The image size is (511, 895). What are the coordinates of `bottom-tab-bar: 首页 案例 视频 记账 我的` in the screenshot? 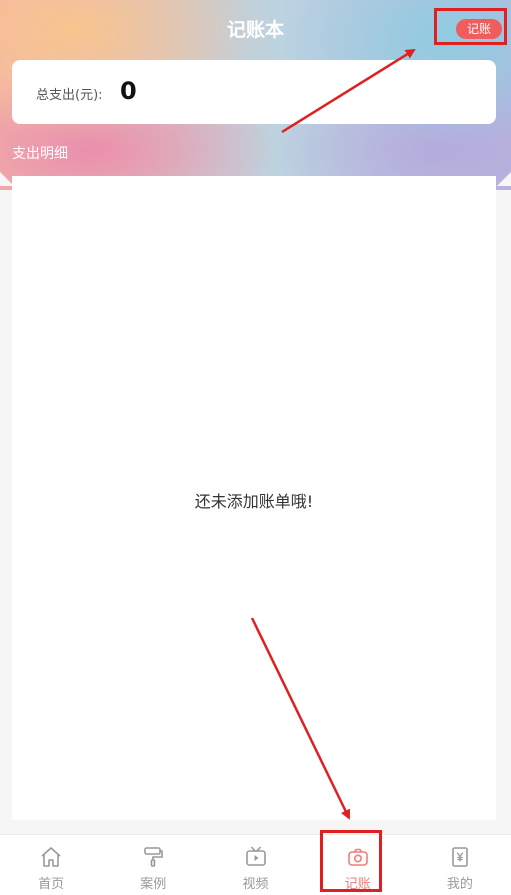 It's located at (255, 864).